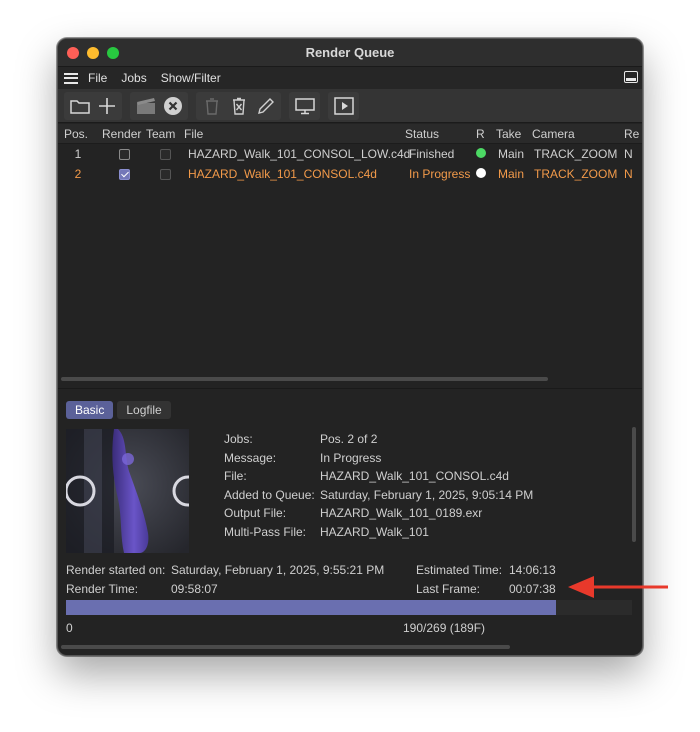 The image size is (700, 732). What do you see at coordinates (172, 106) in the screenshot?
I see `stop-icon` at bounding box center [172, 106].